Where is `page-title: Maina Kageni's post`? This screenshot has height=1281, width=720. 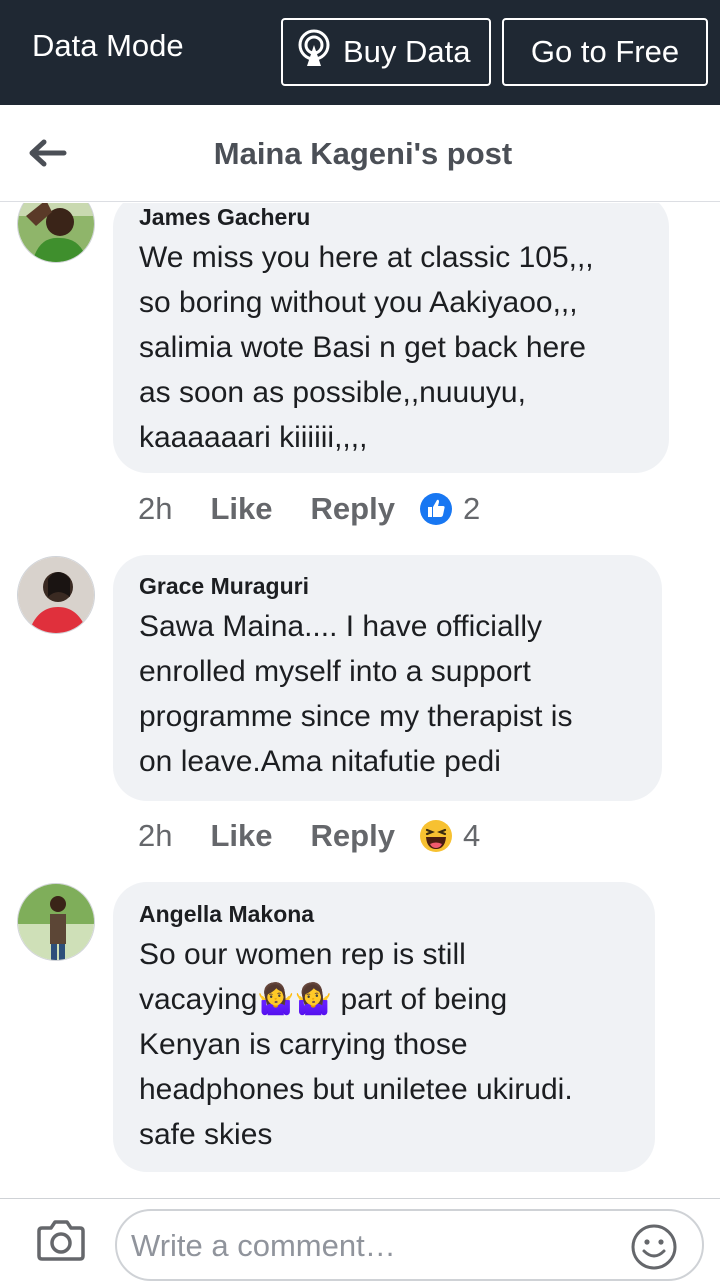 page-title: Maina Kageni's post is located at coordinates (363, 153).